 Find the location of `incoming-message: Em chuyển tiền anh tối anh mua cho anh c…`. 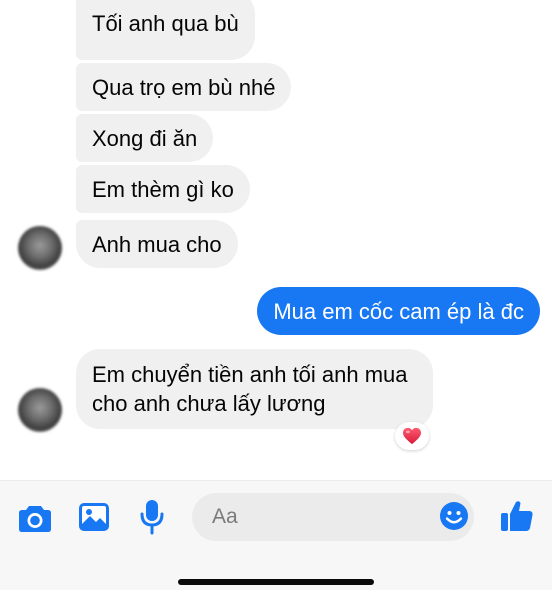

incoming-message: Em chuyển tiền anh tối anh mua cho anh c… is located at coordinates (254, 389).